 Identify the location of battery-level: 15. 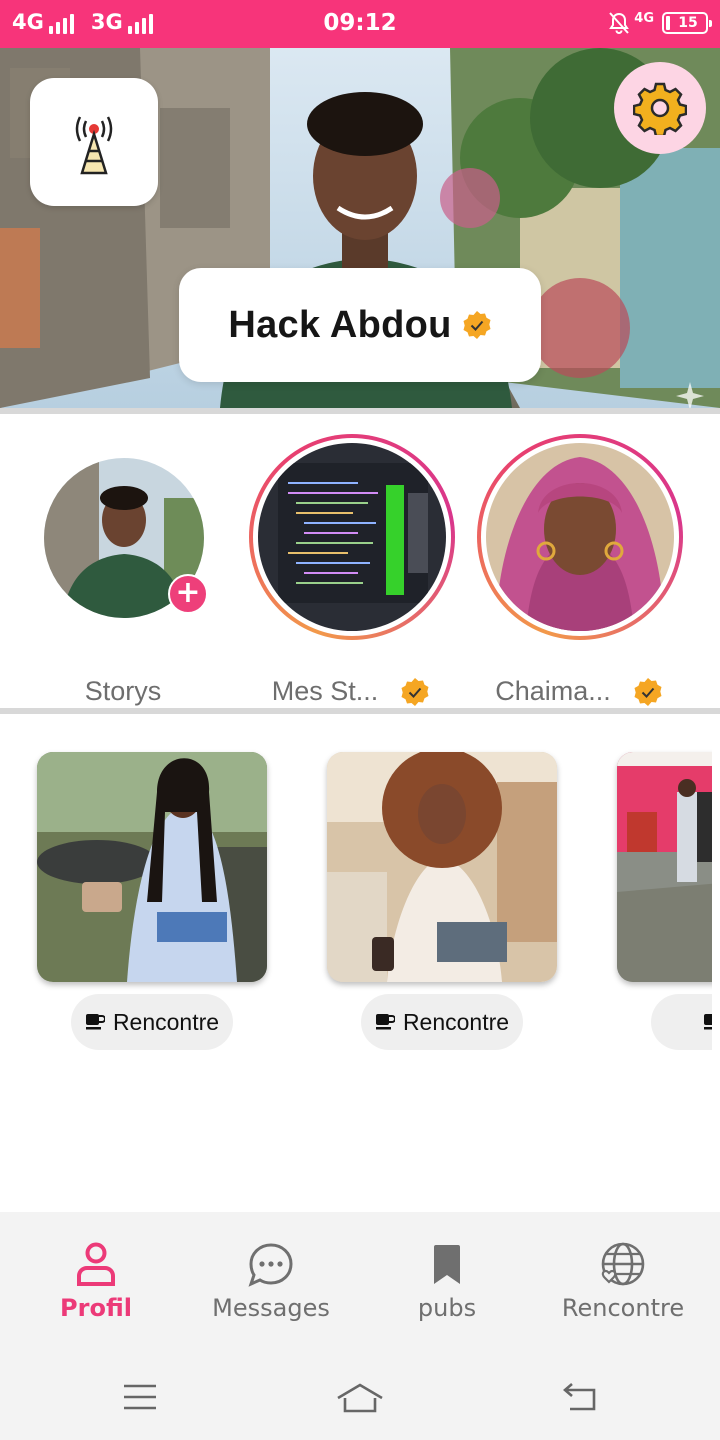
(688, 23).